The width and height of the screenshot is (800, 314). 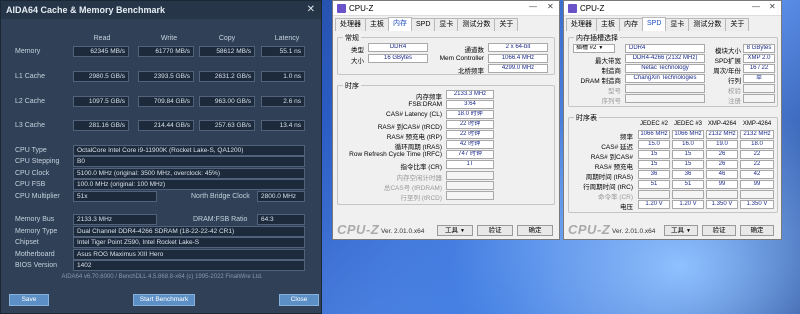 What do you see at coordinates (722, 124) in the screenshot?
I see `col-header-xmp1: XMP-4264` at bounding box center [722, 124].